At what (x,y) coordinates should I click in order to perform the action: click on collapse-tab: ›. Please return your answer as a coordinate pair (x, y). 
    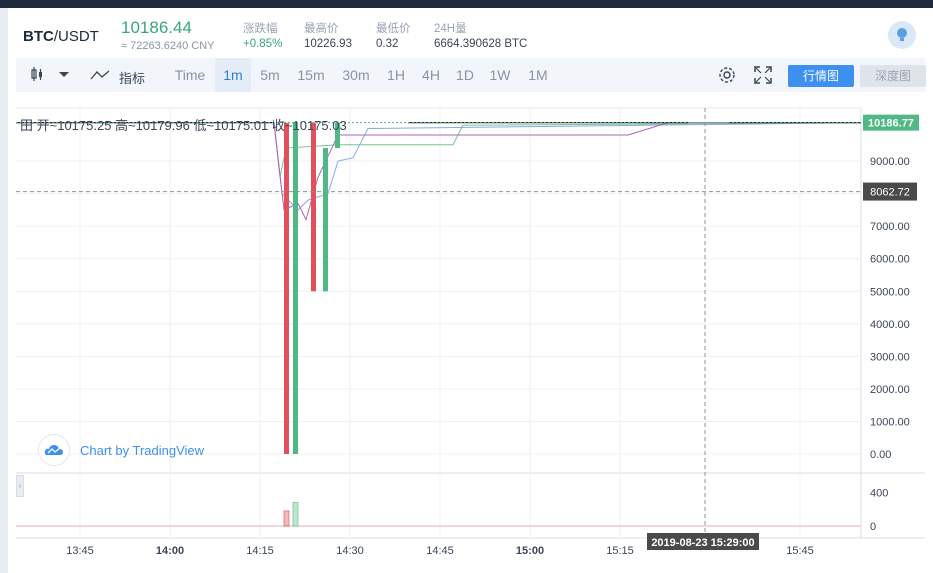
    Looking at the image, I should click on (20, 486).